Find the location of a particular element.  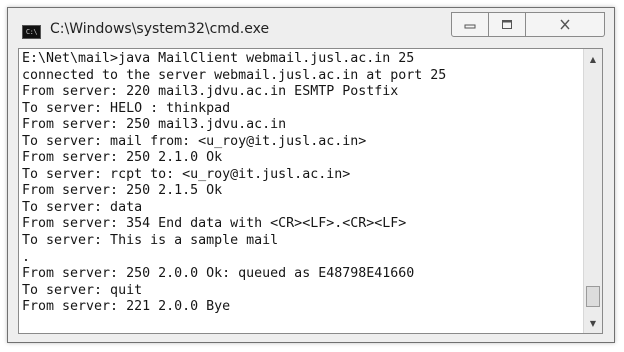

maximize-button is located at coordinates (507, 24).